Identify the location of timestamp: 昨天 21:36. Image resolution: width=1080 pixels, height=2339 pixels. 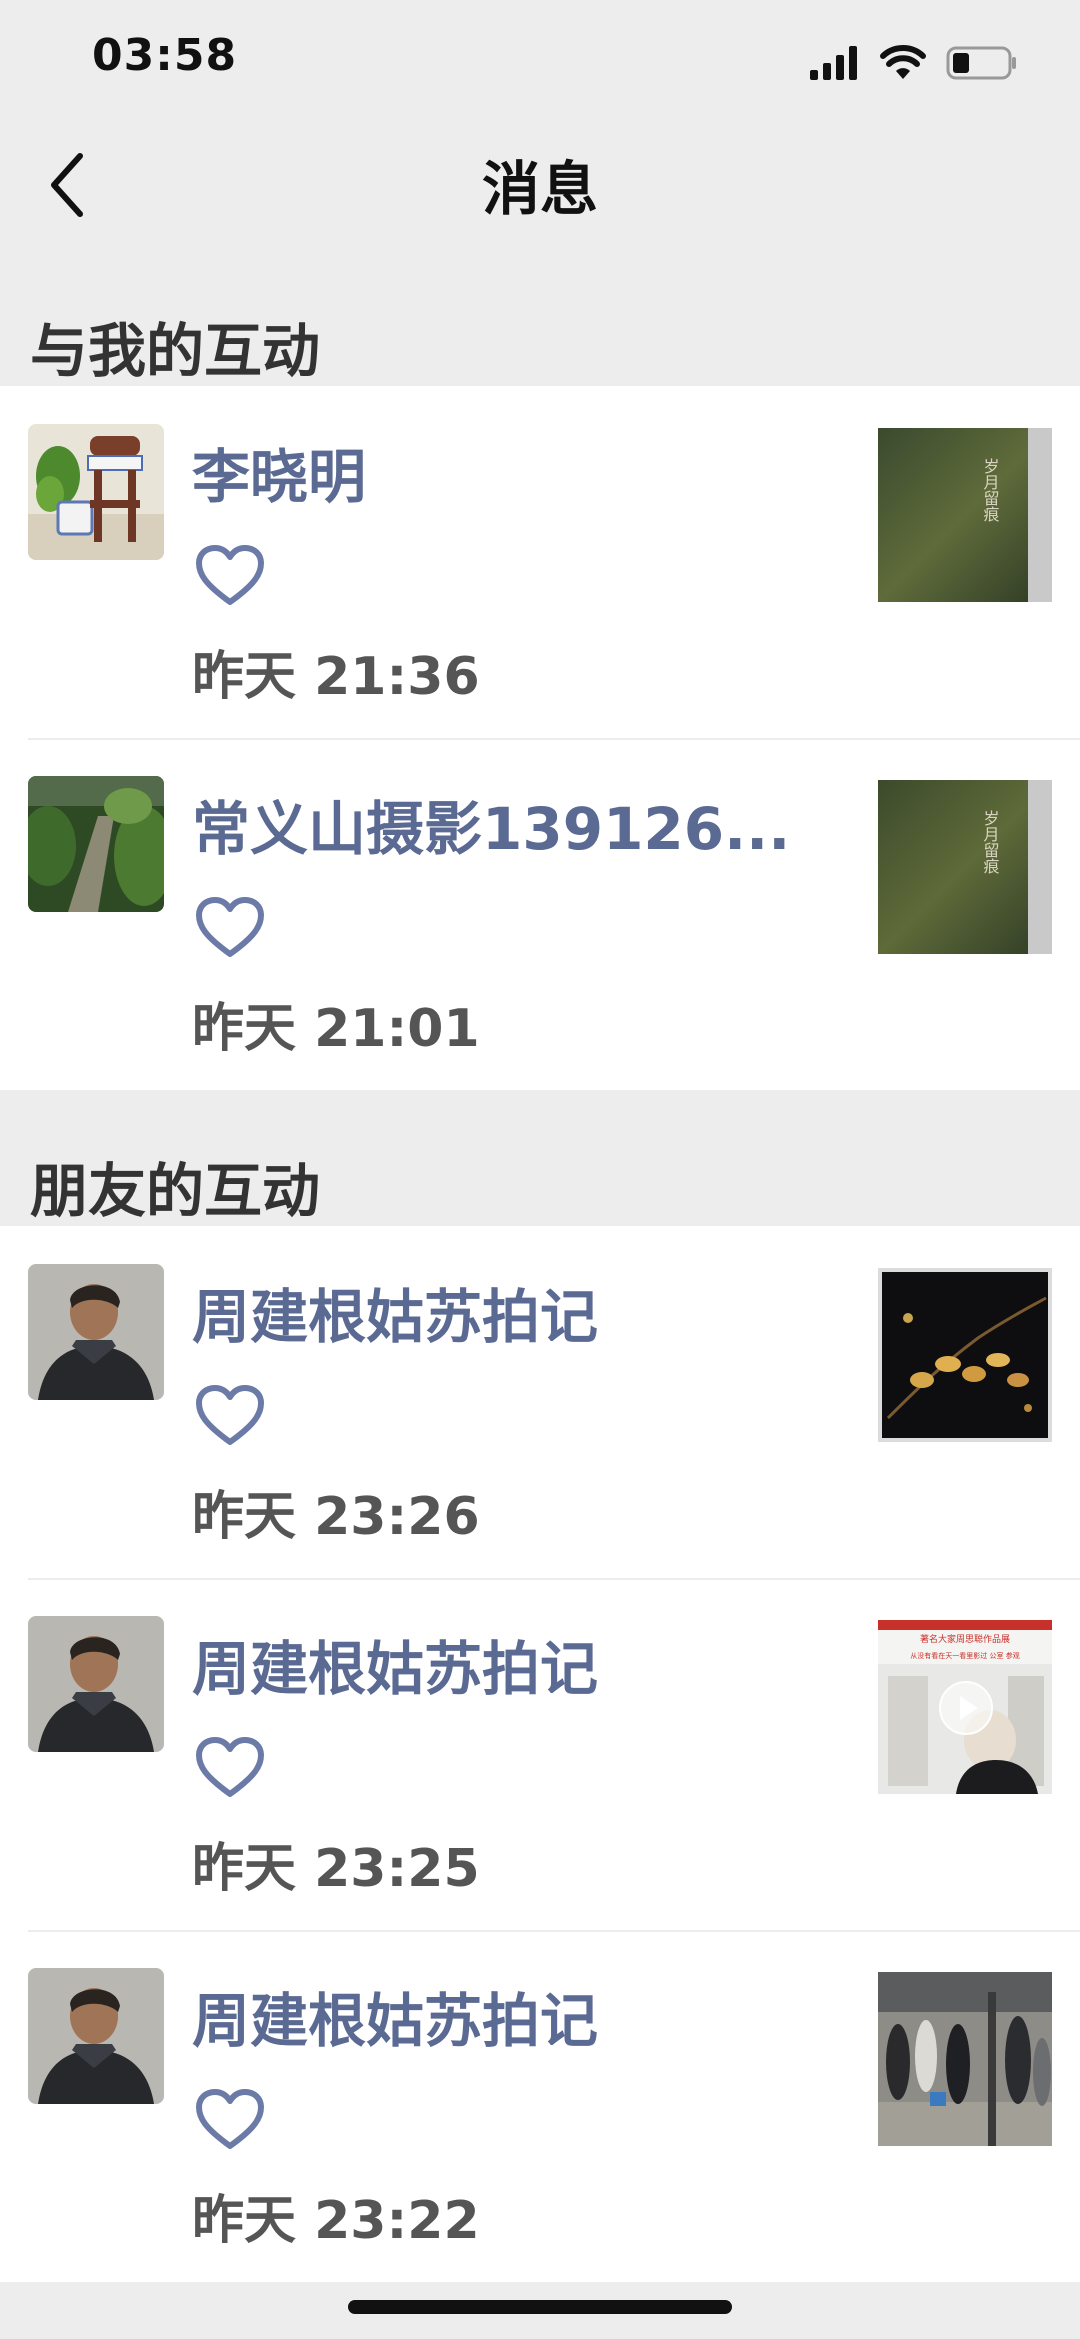
(336, 677).